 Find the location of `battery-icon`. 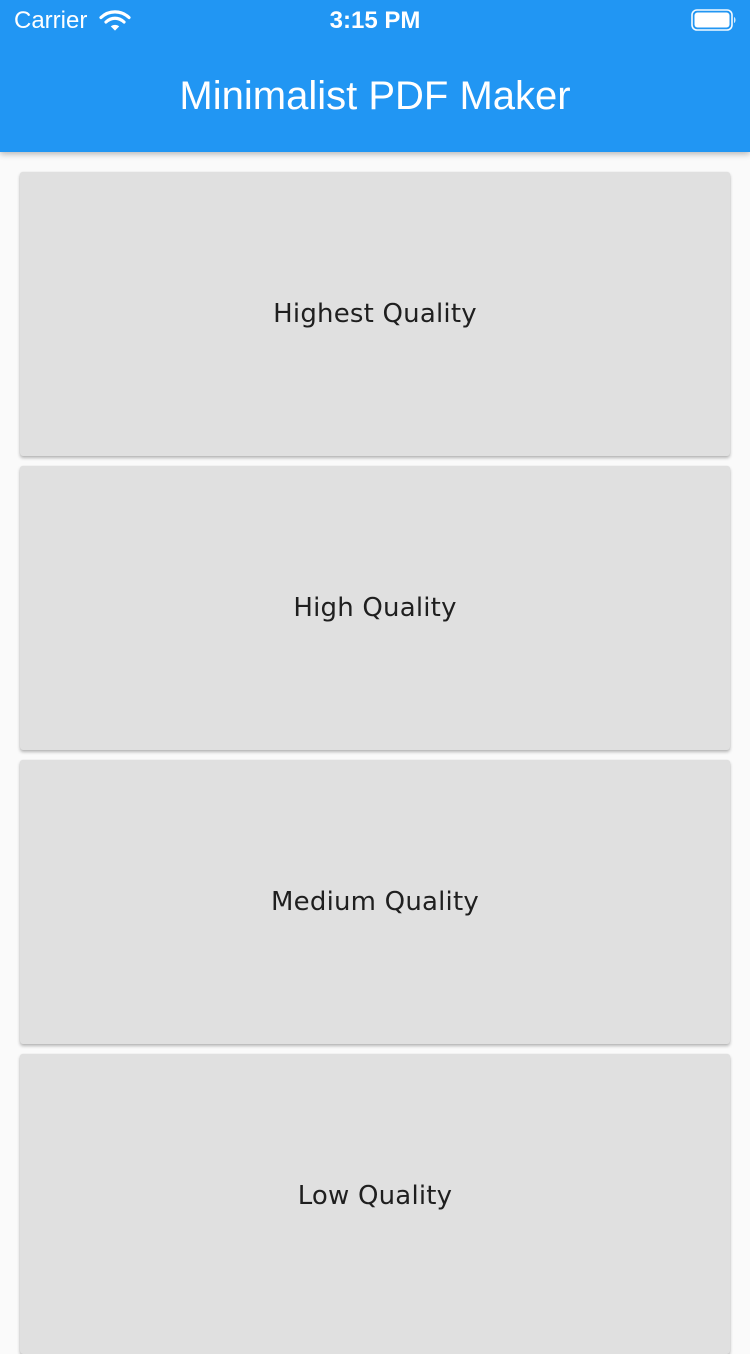

battery-icon is located at coordinates (713, 20).